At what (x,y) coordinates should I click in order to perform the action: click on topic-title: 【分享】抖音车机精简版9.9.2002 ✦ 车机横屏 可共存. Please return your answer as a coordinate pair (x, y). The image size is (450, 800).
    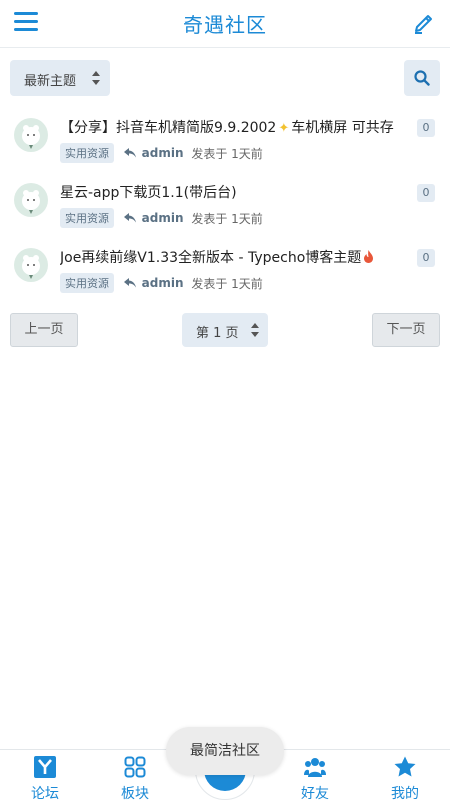
    Looking at the image, I should click on (232, 127).